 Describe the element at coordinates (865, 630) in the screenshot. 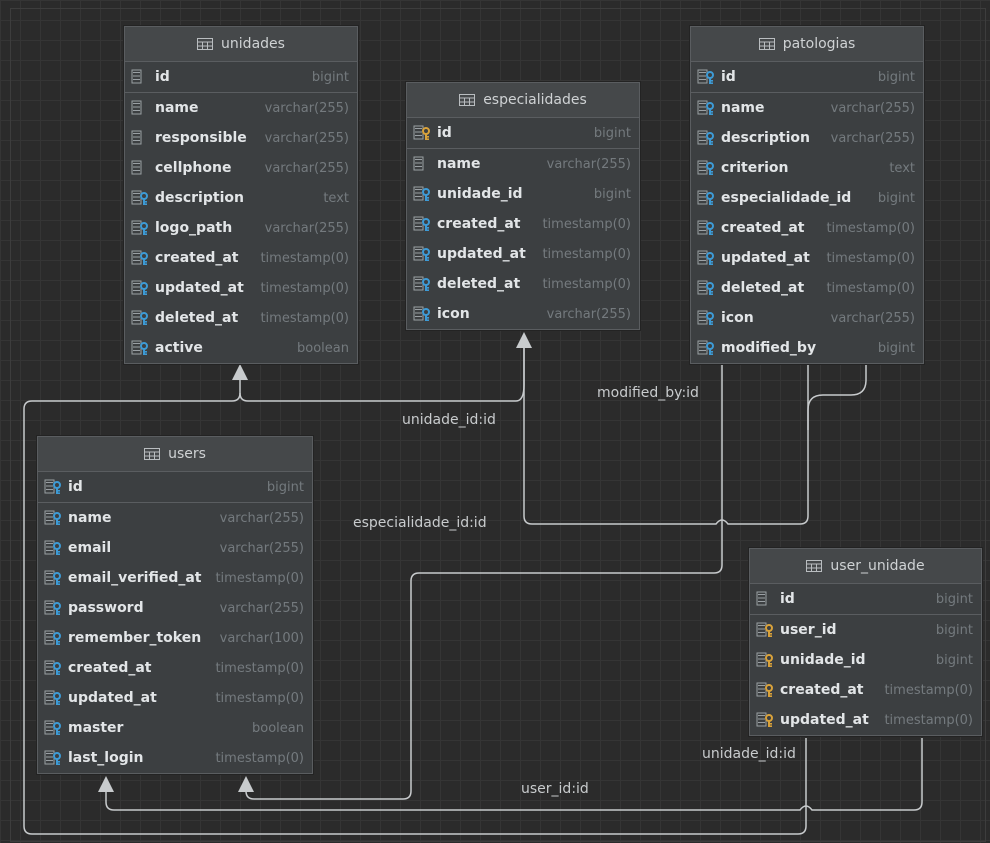

I see `column-row: user_id bigint` at that location.